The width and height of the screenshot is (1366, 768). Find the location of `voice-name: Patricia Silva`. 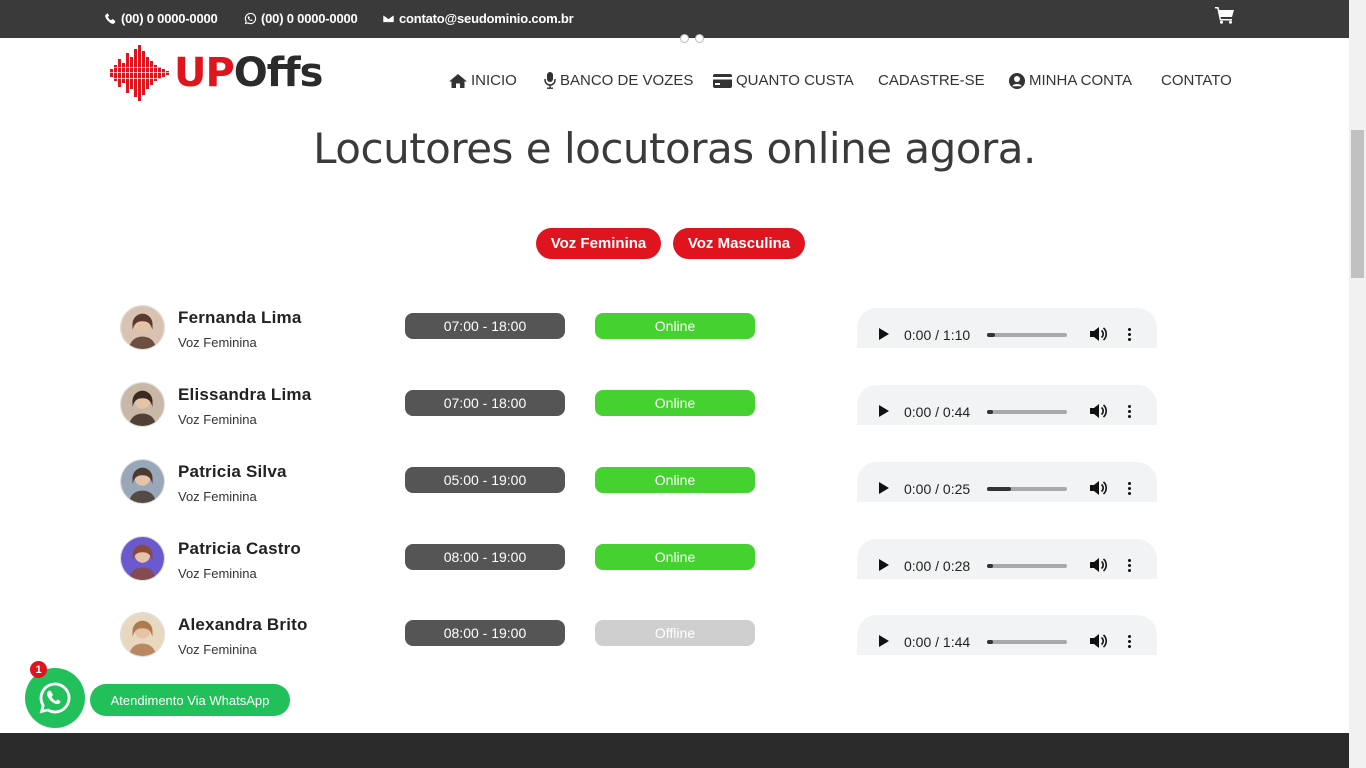

voice-name: Patricia Silva is located at coordinates (232, 472).